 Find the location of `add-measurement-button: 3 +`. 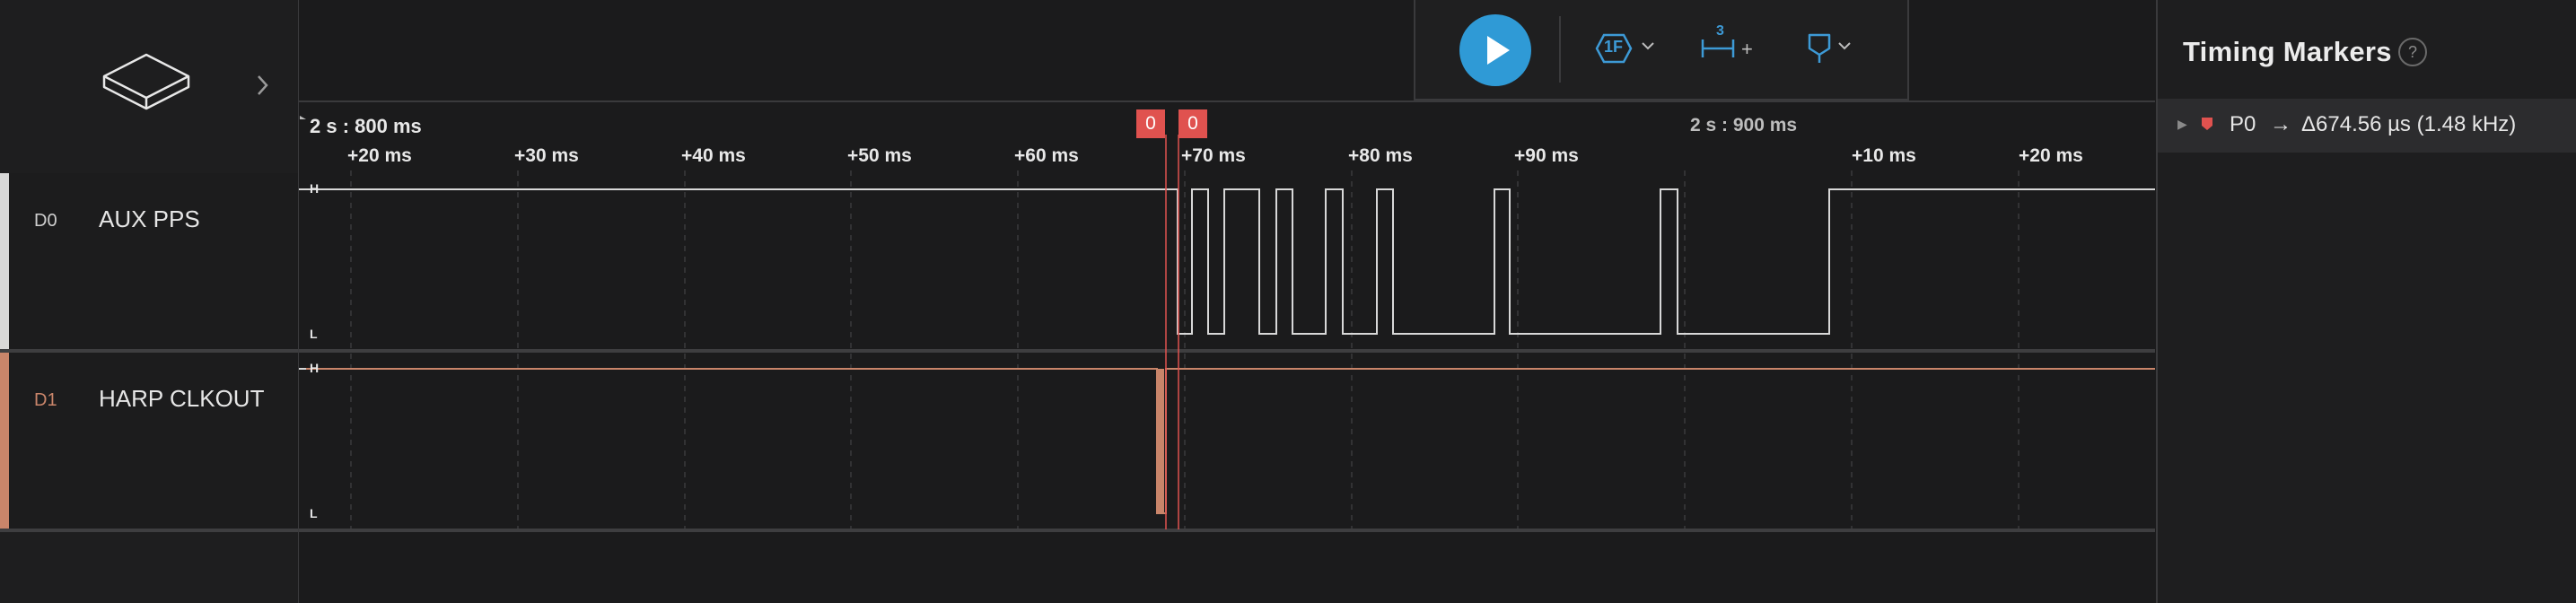

add-measurement-button: 3 + is located at coordinates (1731, 48).